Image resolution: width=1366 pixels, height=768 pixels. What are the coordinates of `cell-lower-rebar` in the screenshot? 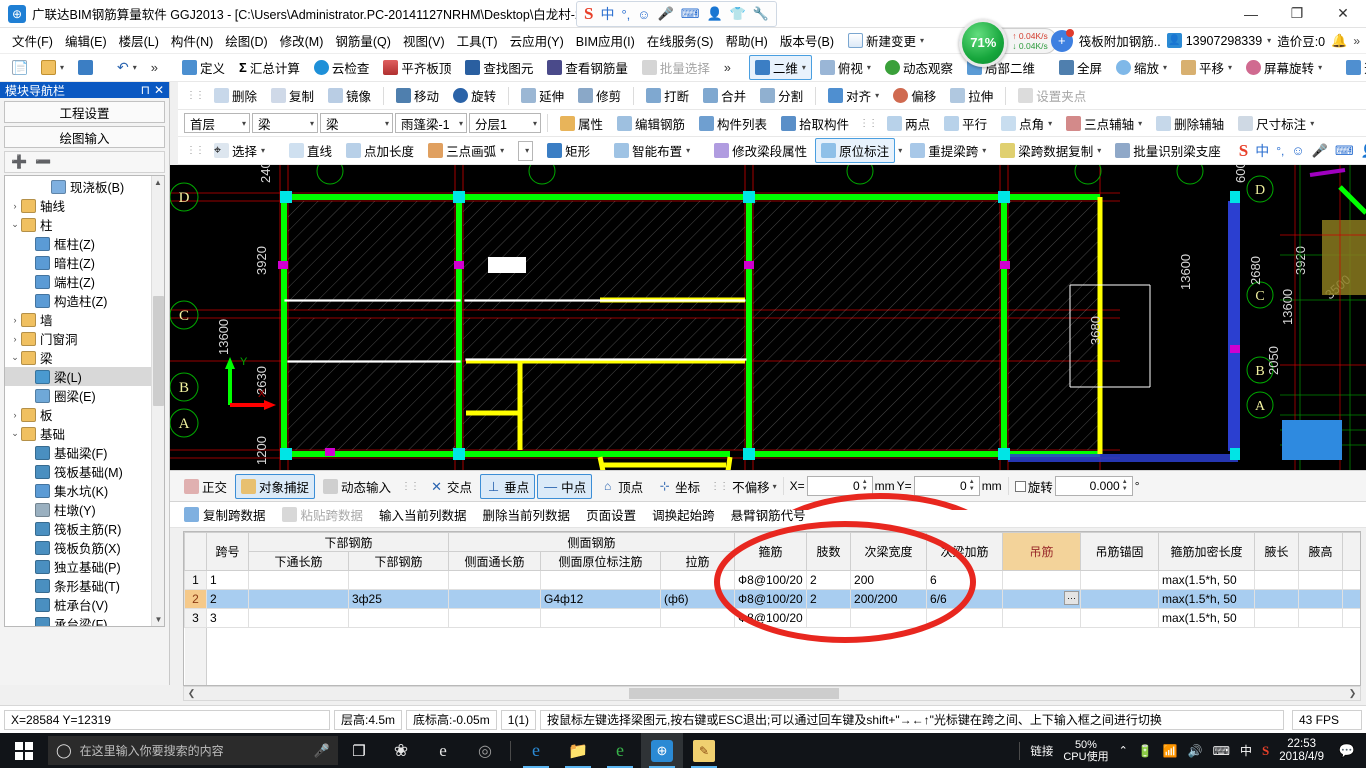 It's located at (398, 618).